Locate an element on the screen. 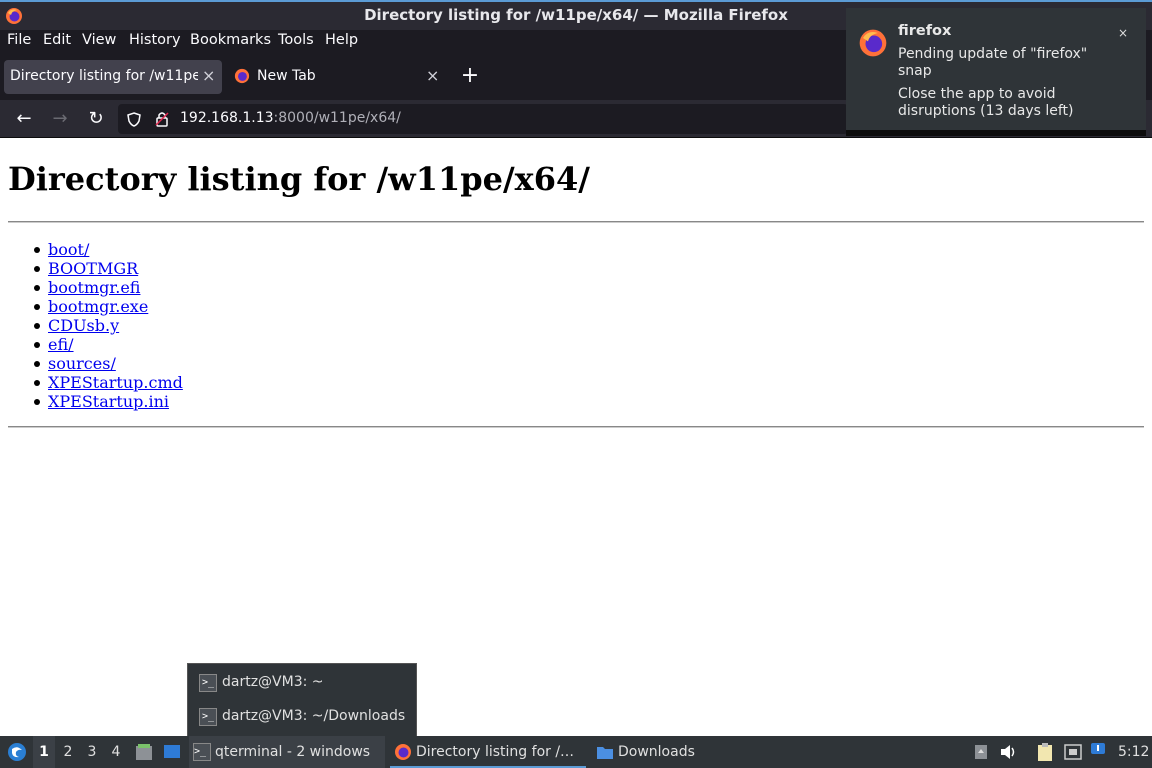 The height and width of the screenshot is (768, 1152). clipboard-shape-icon is located at coordinates (1045, 752).